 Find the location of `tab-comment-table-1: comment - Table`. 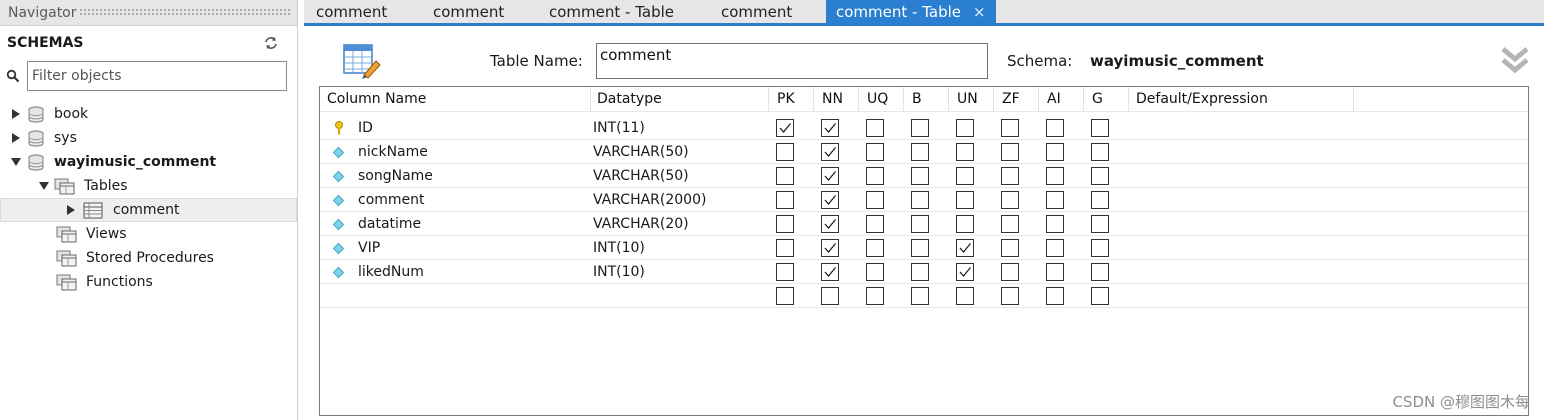

tab-comment-table-1: comment - Table is located at coordinates (623, 11).